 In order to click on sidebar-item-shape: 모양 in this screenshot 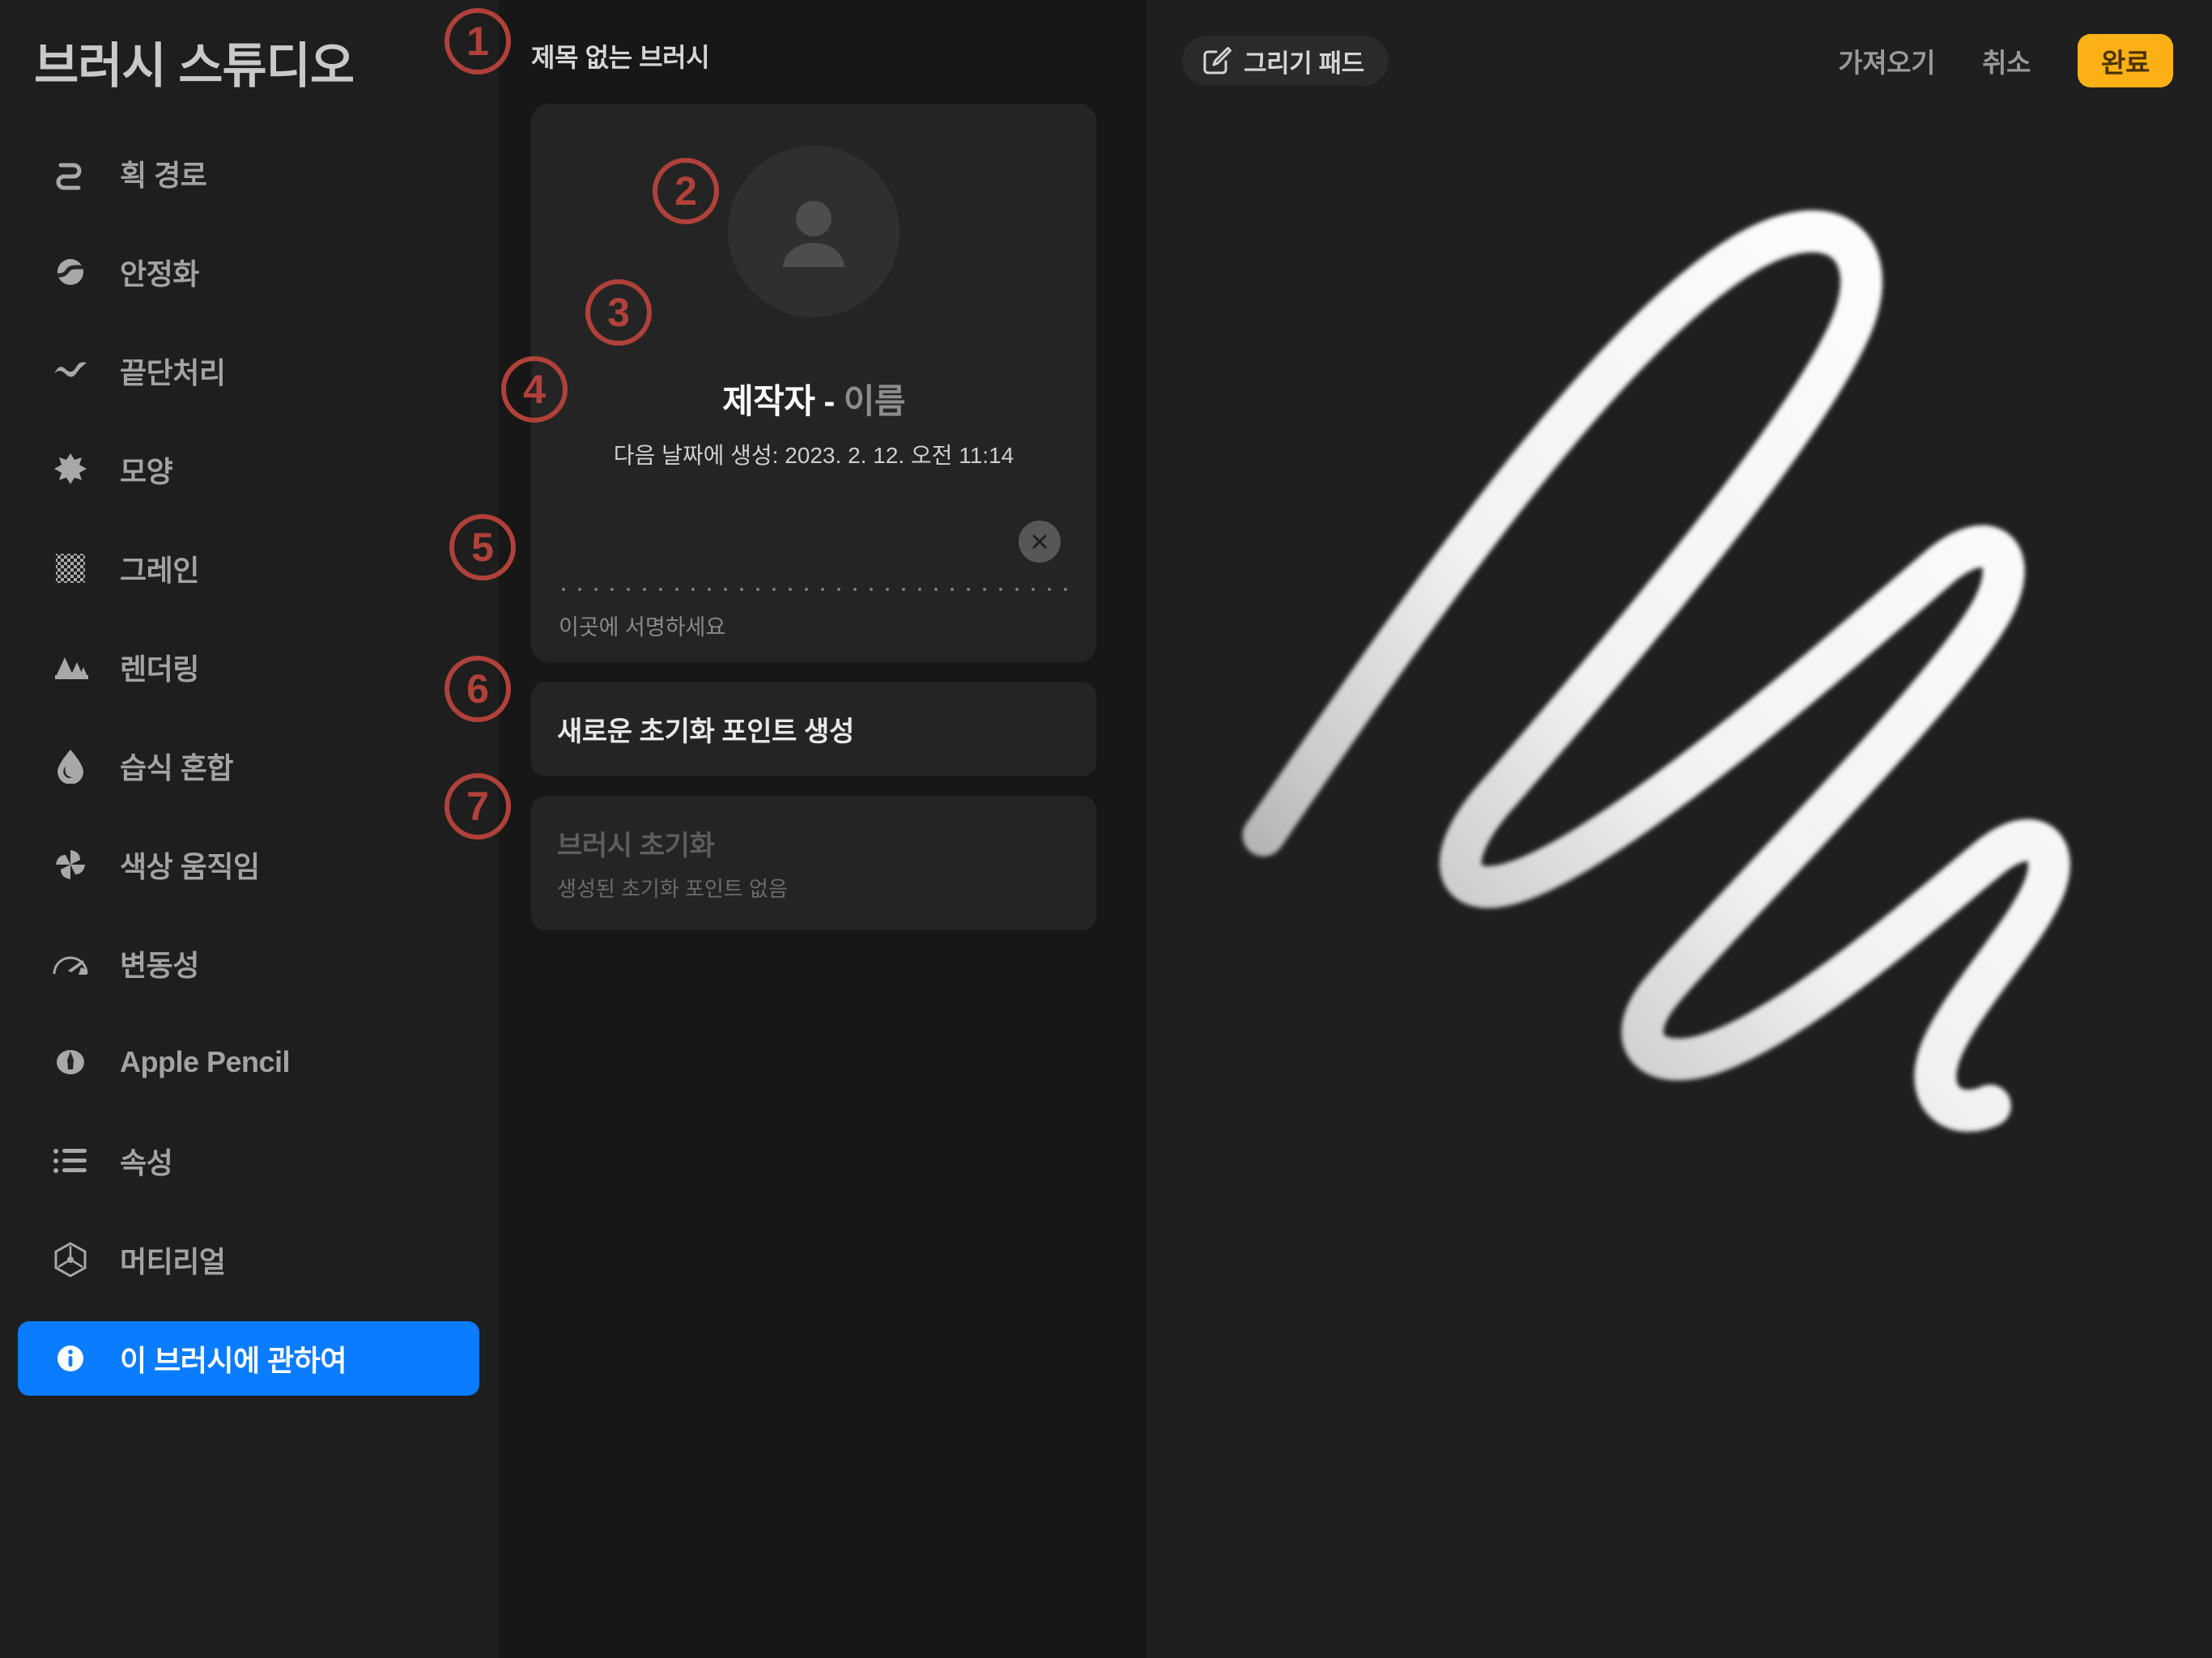, I will do `click(249, 469)`.